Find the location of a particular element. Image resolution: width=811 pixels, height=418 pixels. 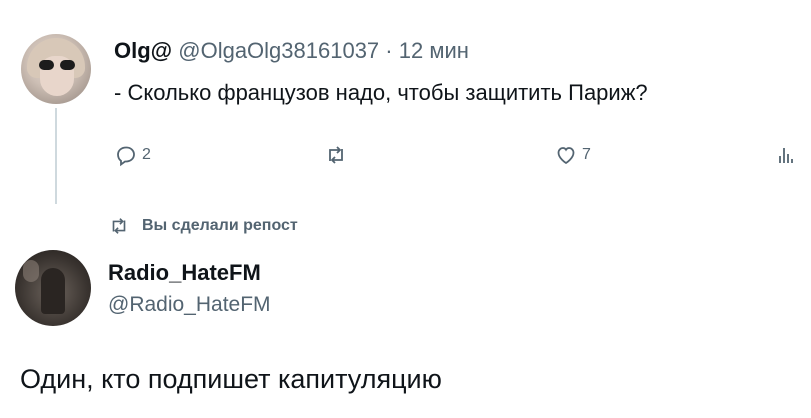

tweet-header: Olg@ @OlgaOlg38161037 · 12 мин is located at coordinates (291, 51).